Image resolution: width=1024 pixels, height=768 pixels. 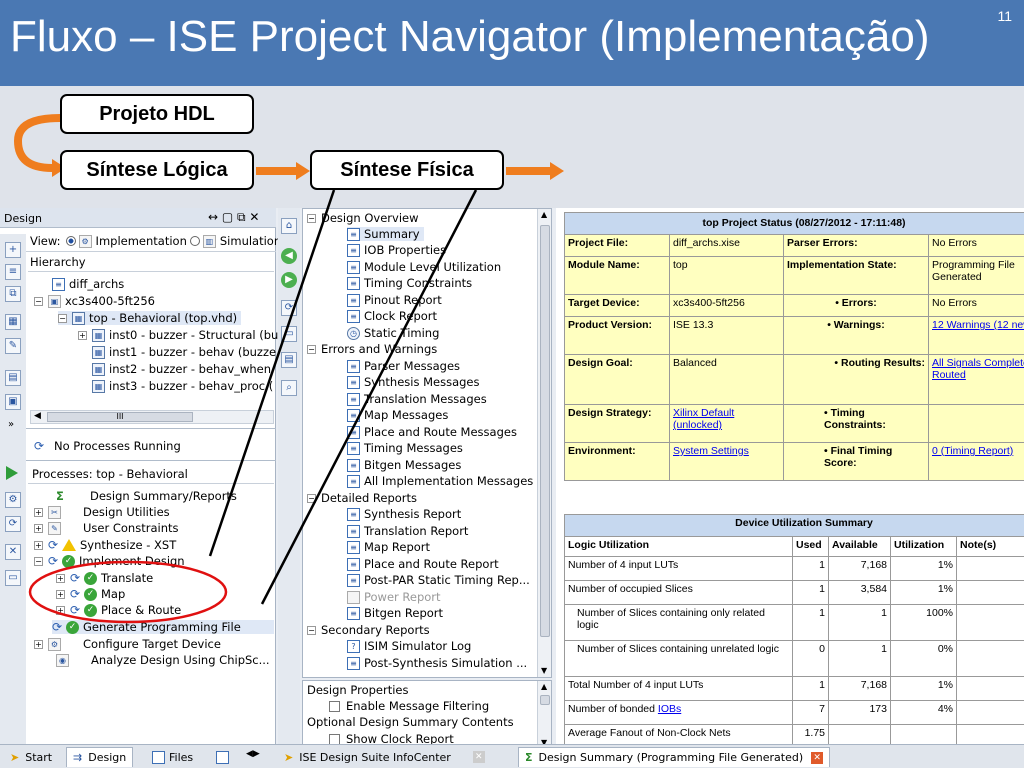 What do you see at coordinates (394, 597) in the screenshot?
I see `tree-power-report: Power Report` at bounding box center [394, 597].